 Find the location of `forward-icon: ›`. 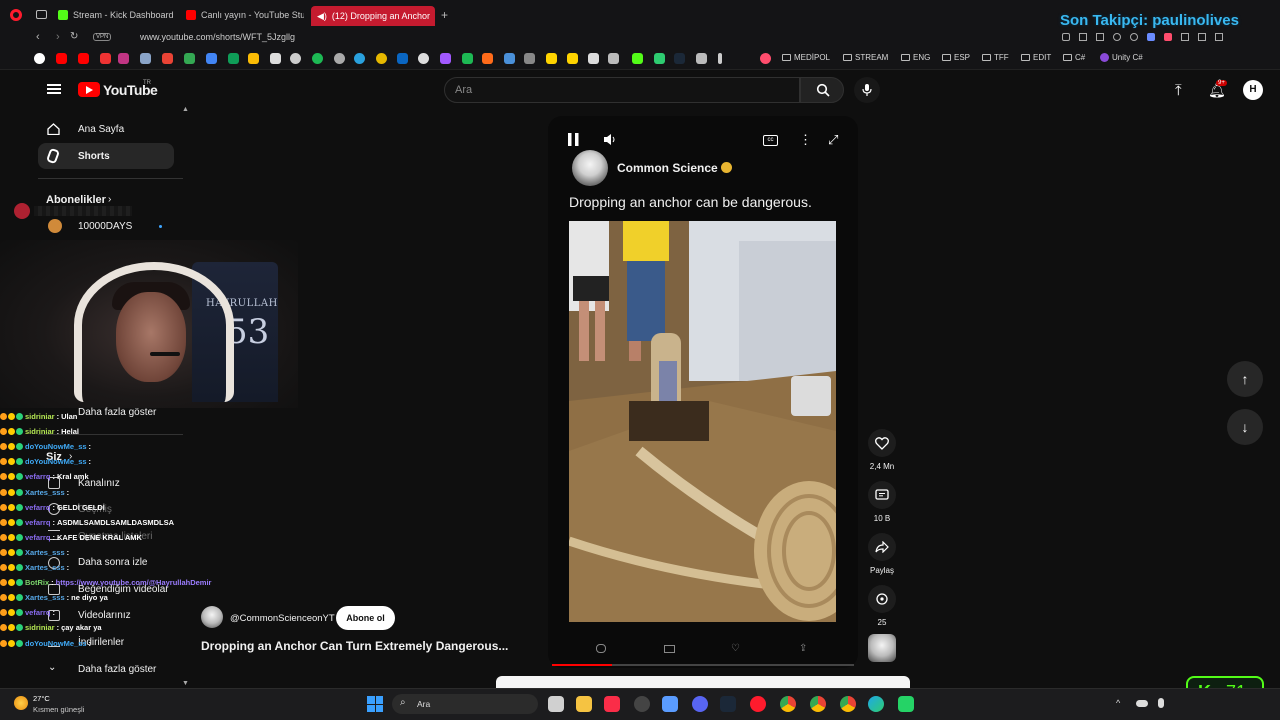

forward-icon: › is located at coordinates (58, 37).